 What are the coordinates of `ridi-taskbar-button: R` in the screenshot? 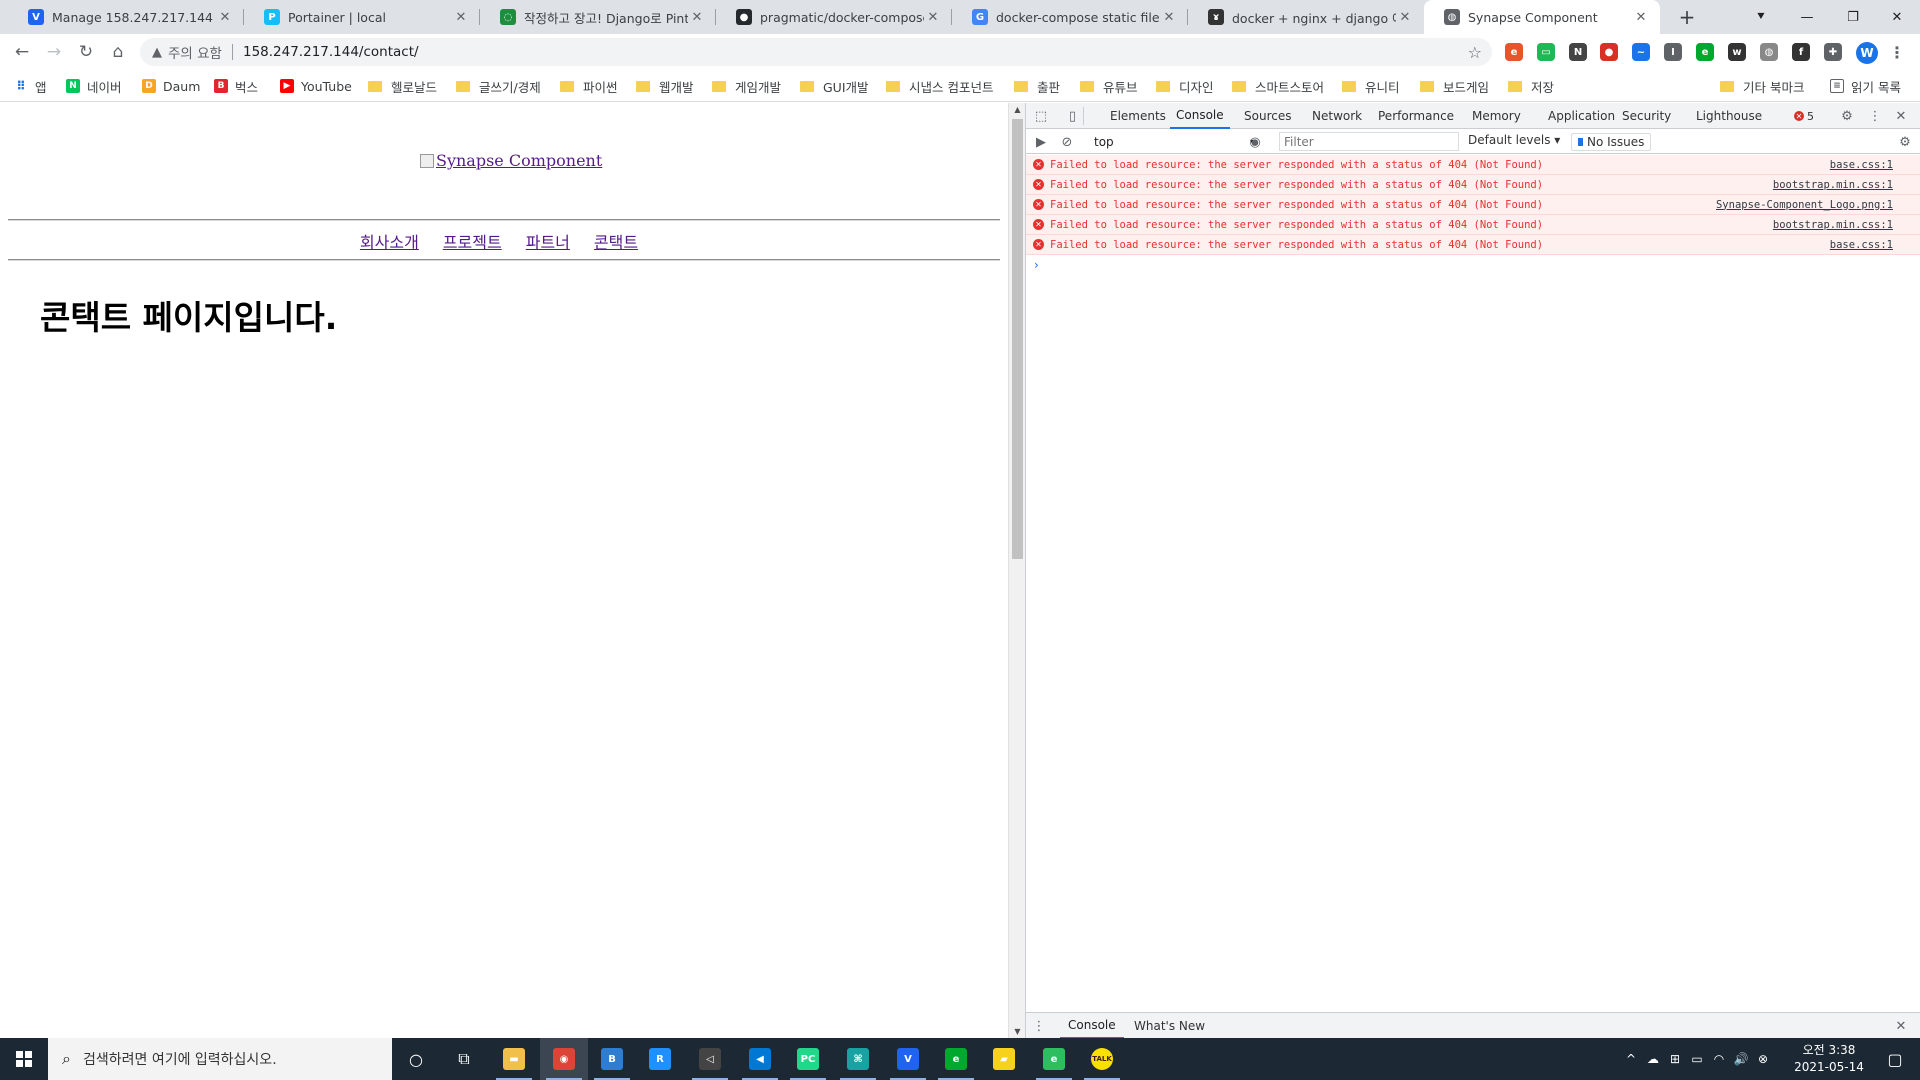 It's located at (660, 1059).